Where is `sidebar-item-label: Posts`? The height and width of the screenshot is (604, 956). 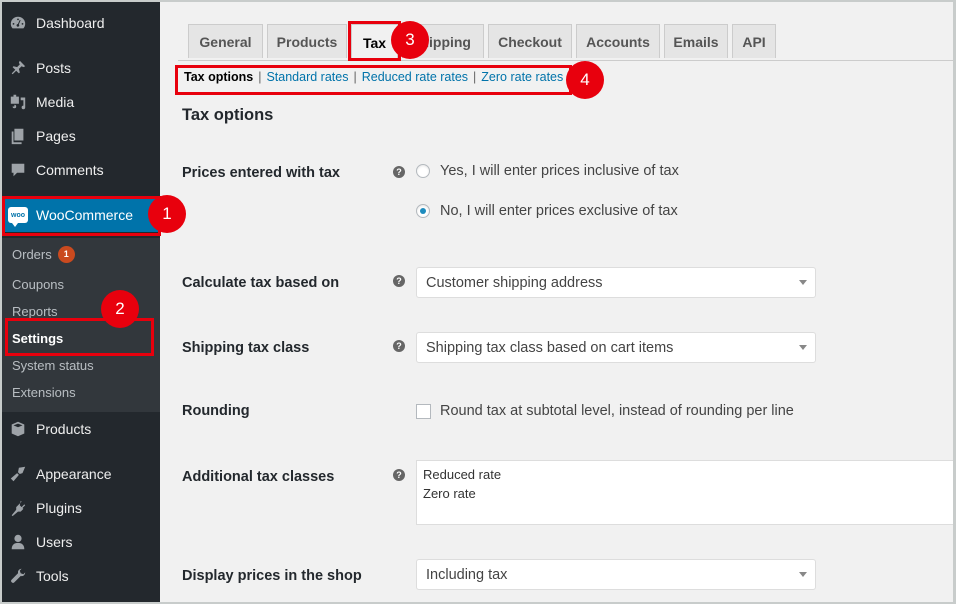
sidebar-item-label: Posts is located at coordinates (54, 68).